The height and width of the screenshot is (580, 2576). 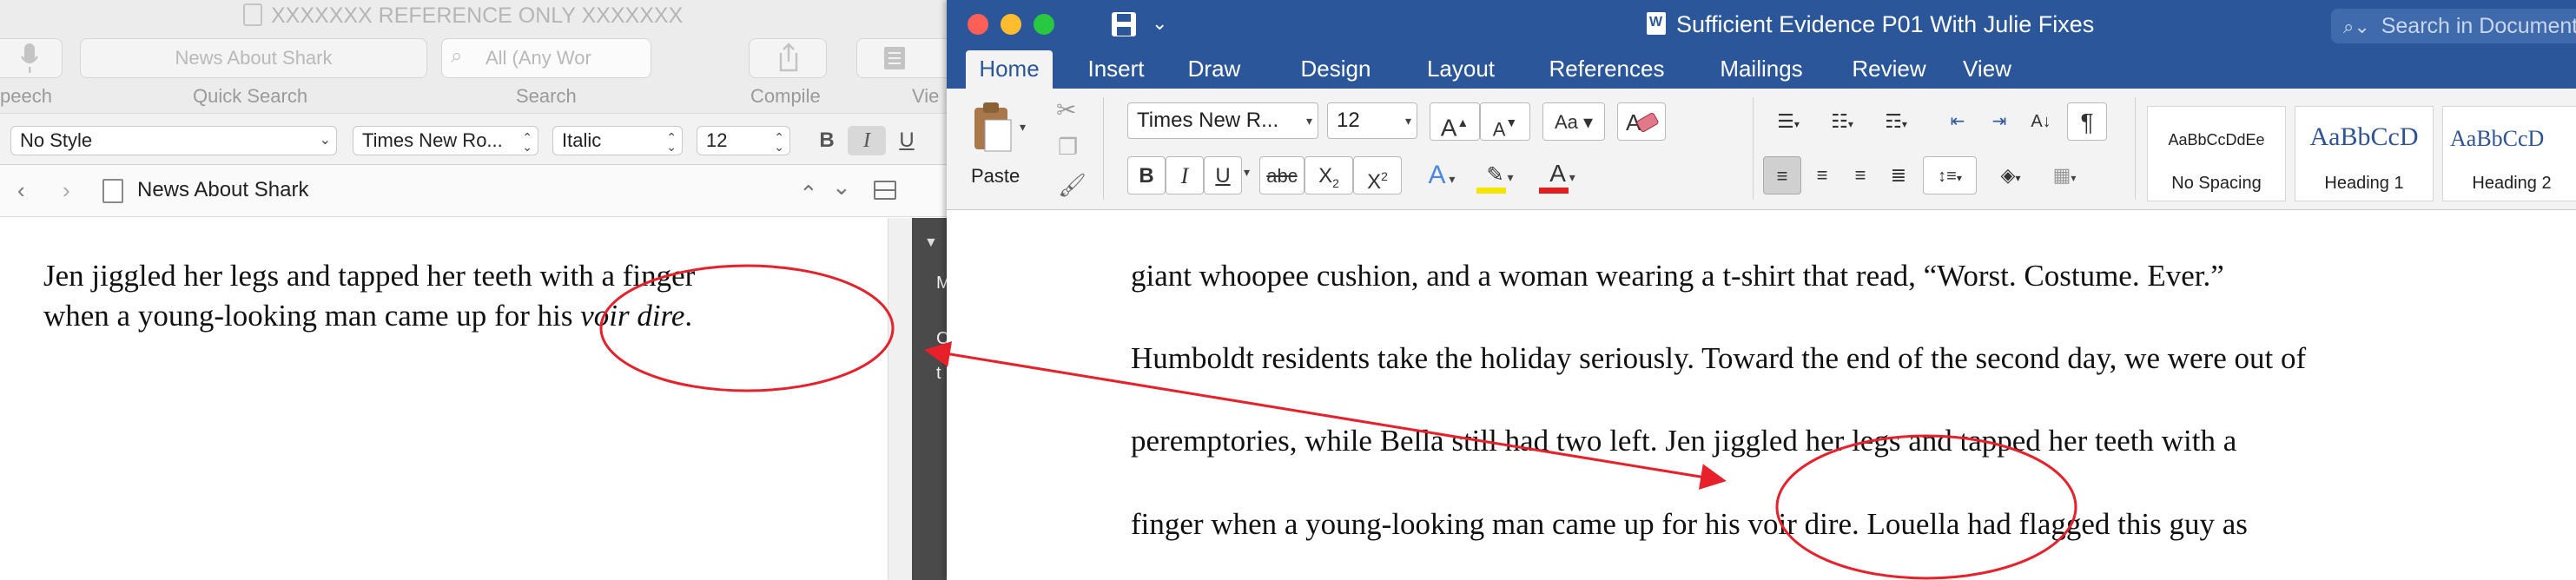 I want to click on inspector-panel: ▼ M C t, so click(x=930, y=399).